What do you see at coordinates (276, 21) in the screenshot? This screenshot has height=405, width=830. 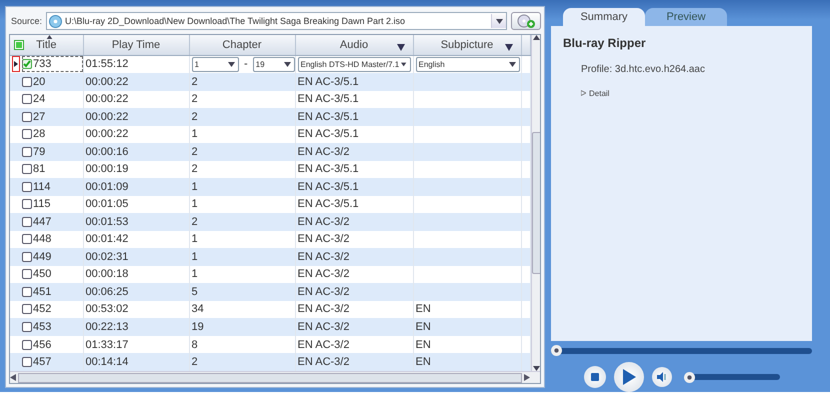 I see `source-dropdown: U:\Blu-ray 2D_Download\New Download\The Twilight Saga Breaking Dawn Part 2.iso` at bounding box center [276, 21].